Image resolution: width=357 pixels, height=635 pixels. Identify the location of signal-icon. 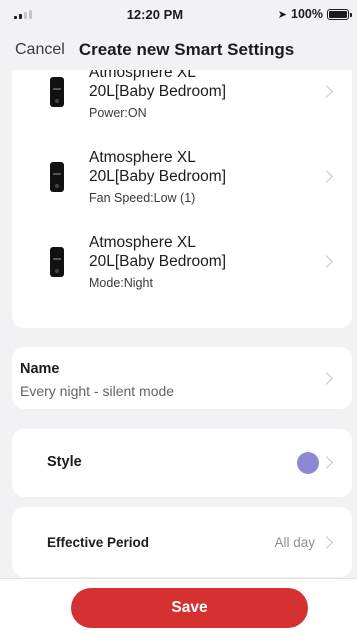
(23, 14).